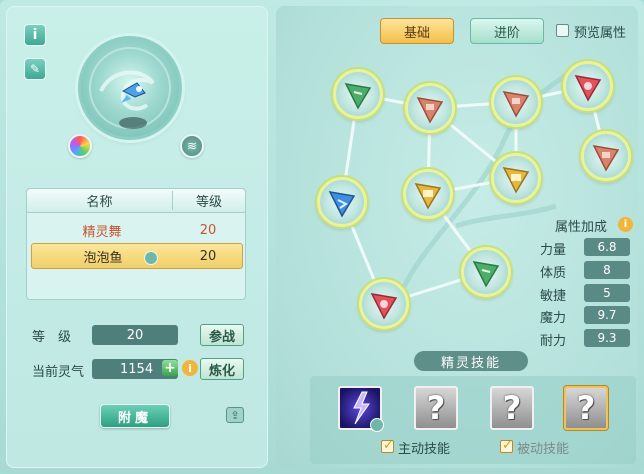 This screenshot has height=474, width=644. What do you see at coordinates (562, 30) in the screenshot?
I see `preview-checkbox` at bounding box center [562, 30].